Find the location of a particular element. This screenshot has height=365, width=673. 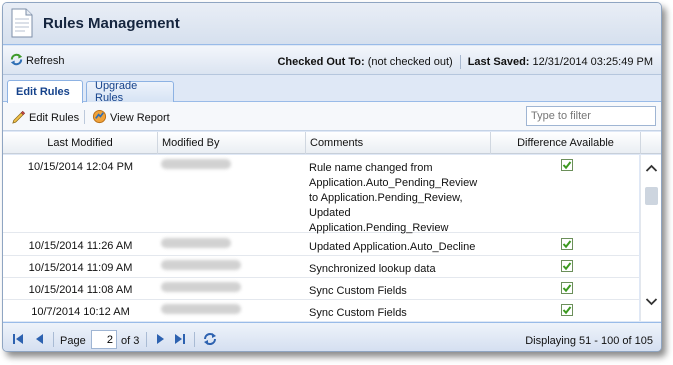

edit-rules-button: Edit Rules is located at coordinates (45, 118).